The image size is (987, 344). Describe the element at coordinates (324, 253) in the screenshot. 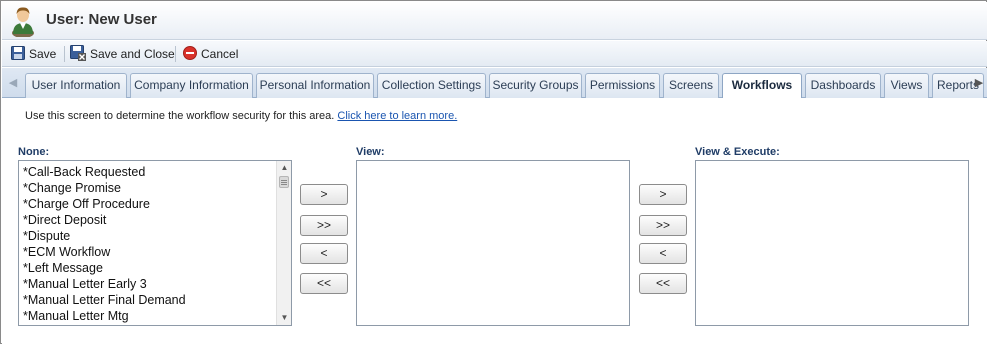

I see `move-left-to-none-button: <` at that location.